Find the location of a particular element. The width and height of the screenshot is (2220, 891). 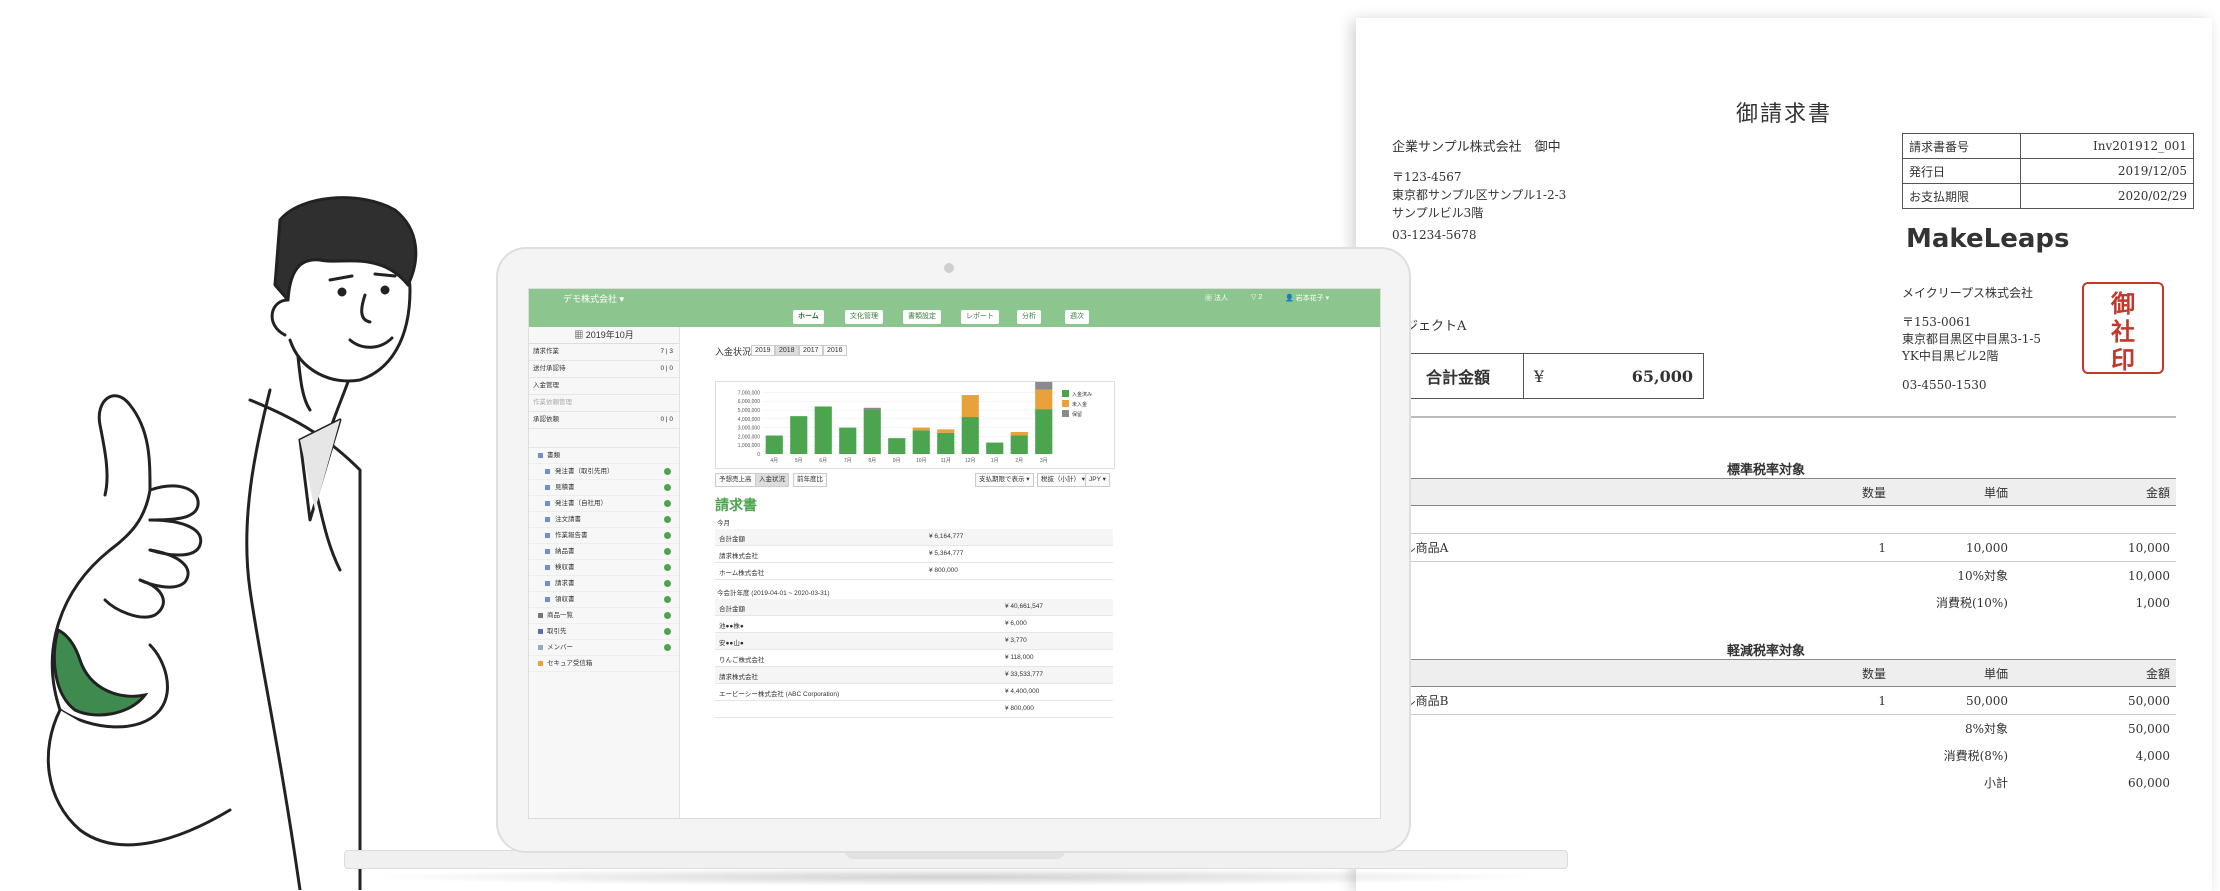

person-icon is located at coordinates (540, 631).